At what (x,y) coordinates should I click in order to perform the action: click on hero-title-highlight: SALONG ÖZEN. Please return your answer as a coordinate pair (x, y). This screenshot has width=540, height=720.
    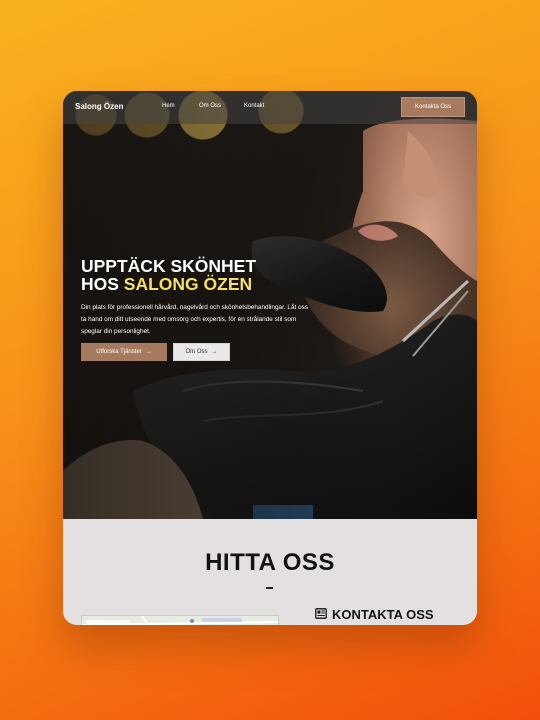
    Looking at the image, I should click on (188, 284).